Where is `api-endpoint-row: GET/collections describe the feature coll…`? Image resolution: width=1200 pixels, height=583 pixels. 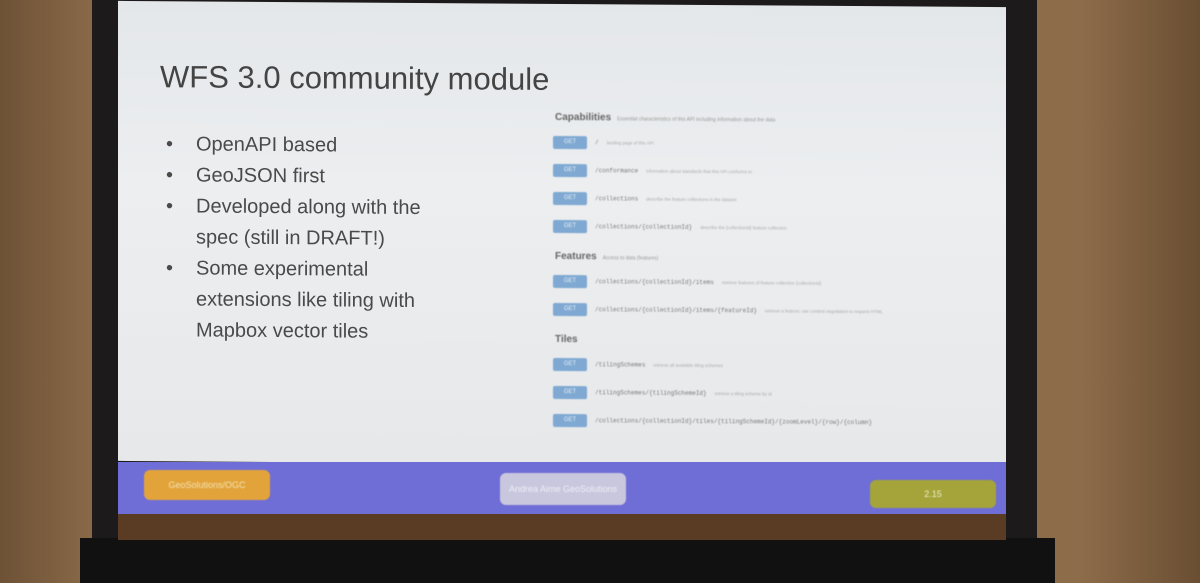
api-endpoint-row: GET/collections describe the feature coll… is located at coordinates (778, 200).